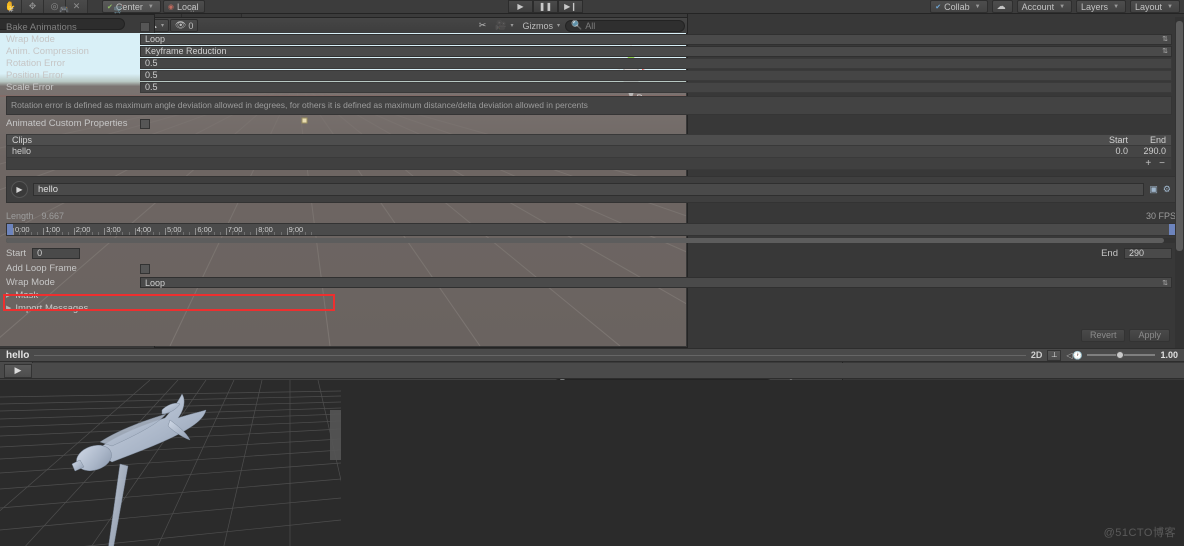 This screenshot has width=1184, height=546. What do you see at coordinates (592, 308) in the screenshot?
I see `foldout-import-messages: ▶ Import Messages` at bounding box center [592, 308].